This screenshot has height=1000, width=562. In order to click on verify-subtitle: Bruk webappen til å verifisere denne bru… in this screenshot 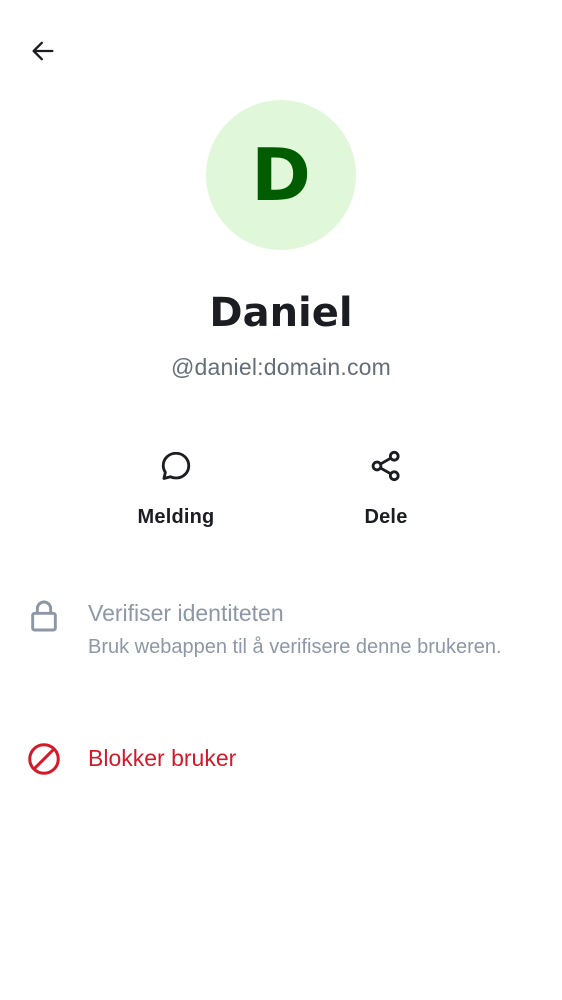, I will do `click(295, 647)`.